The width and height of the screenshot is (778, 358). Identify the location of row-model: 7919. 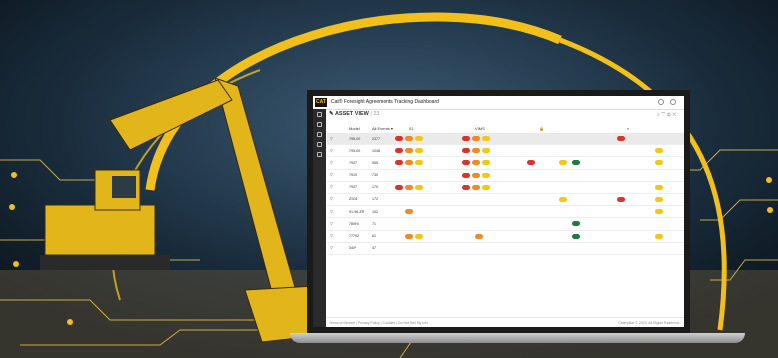
(353, 175).